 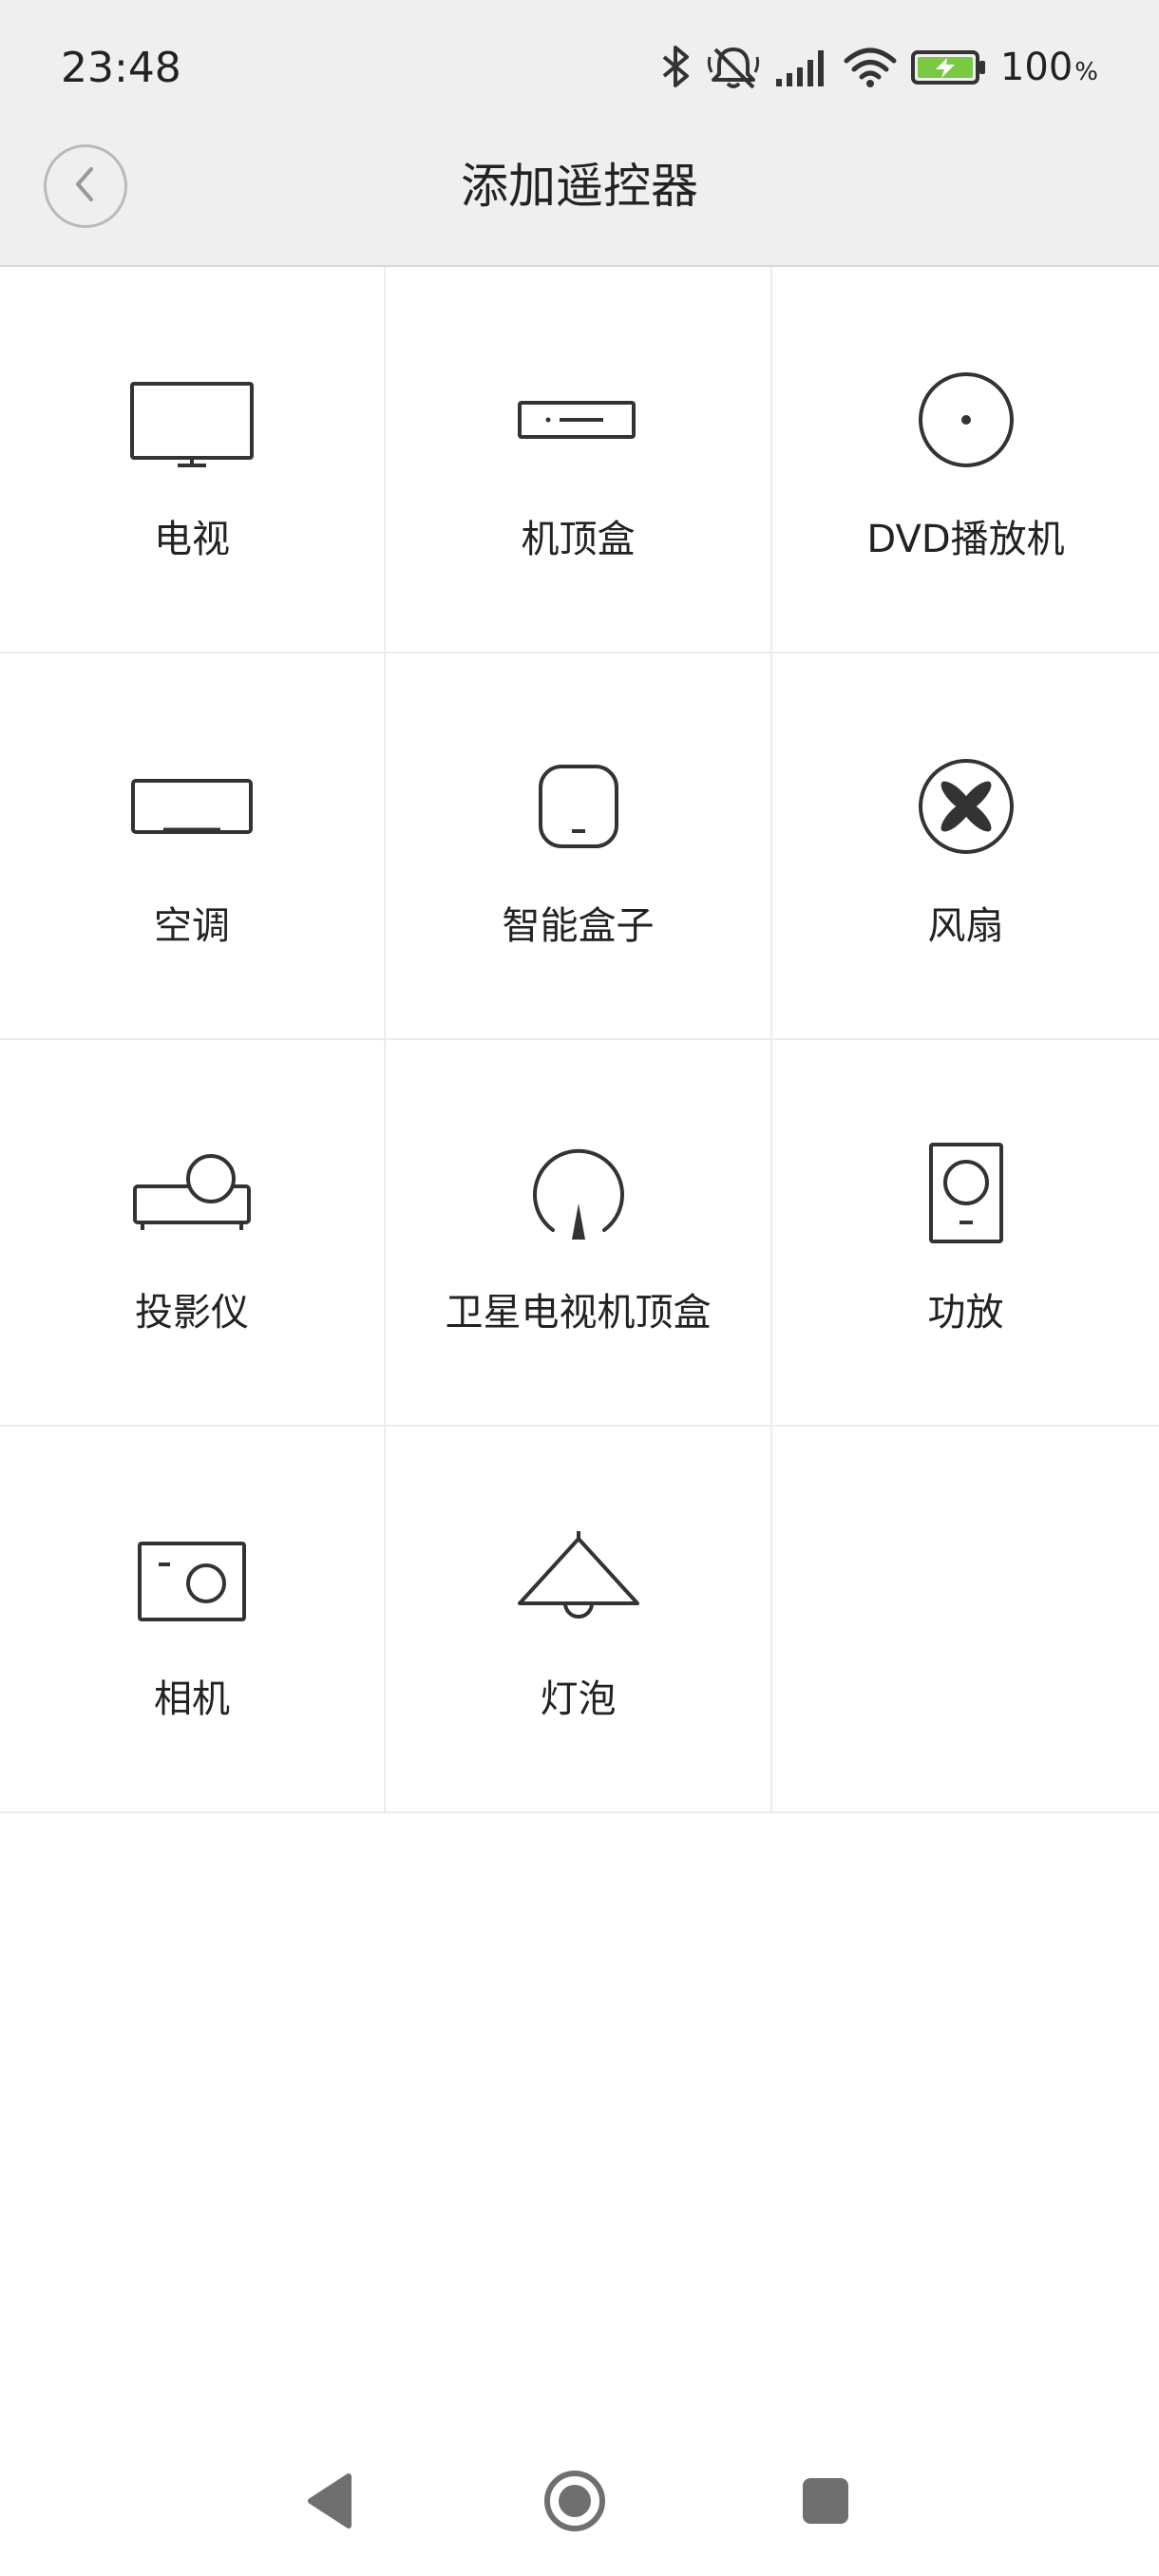 What do you see at coordinates (579, 186) in the screenshot?
I see `page-title: 添加遥控器` at bounding box center [579, 186].